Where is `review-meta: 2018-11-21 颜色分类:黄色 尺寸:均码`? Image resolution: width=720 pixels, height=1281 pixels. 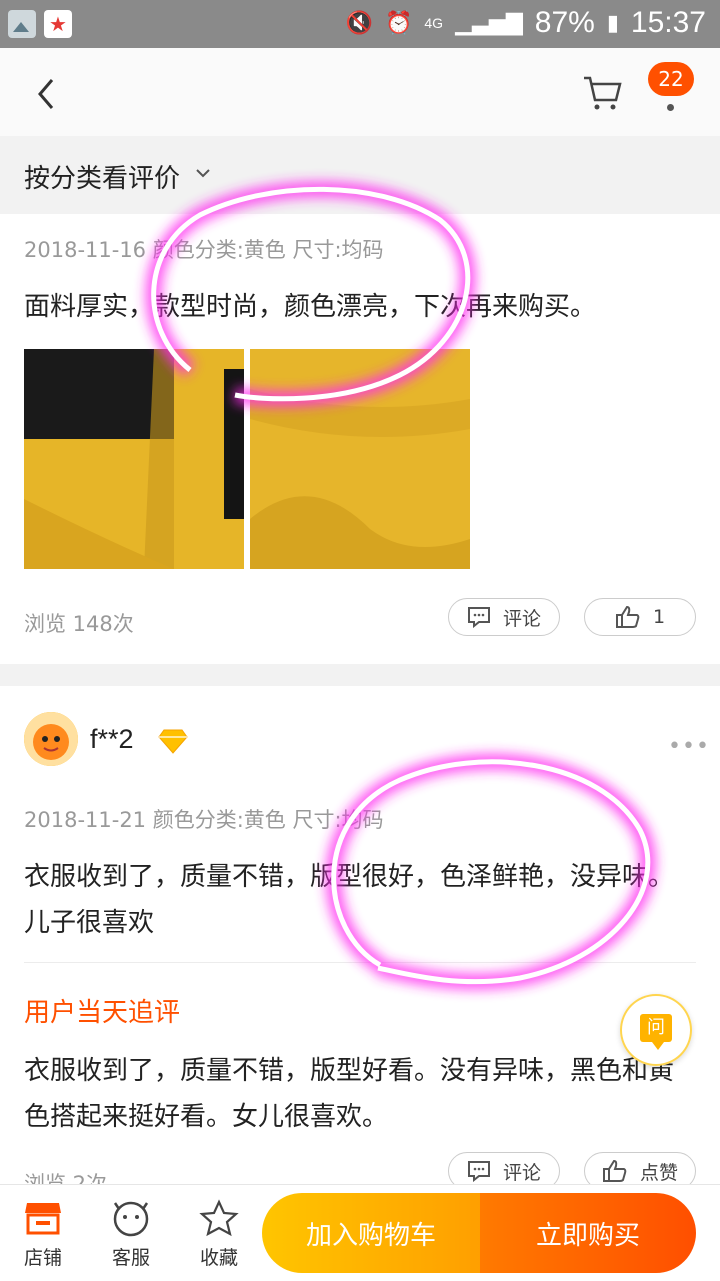
review-meta: 2018-11-21 颜色分类:黄色 尺寸:均码 is located at coordinates (204, 820).